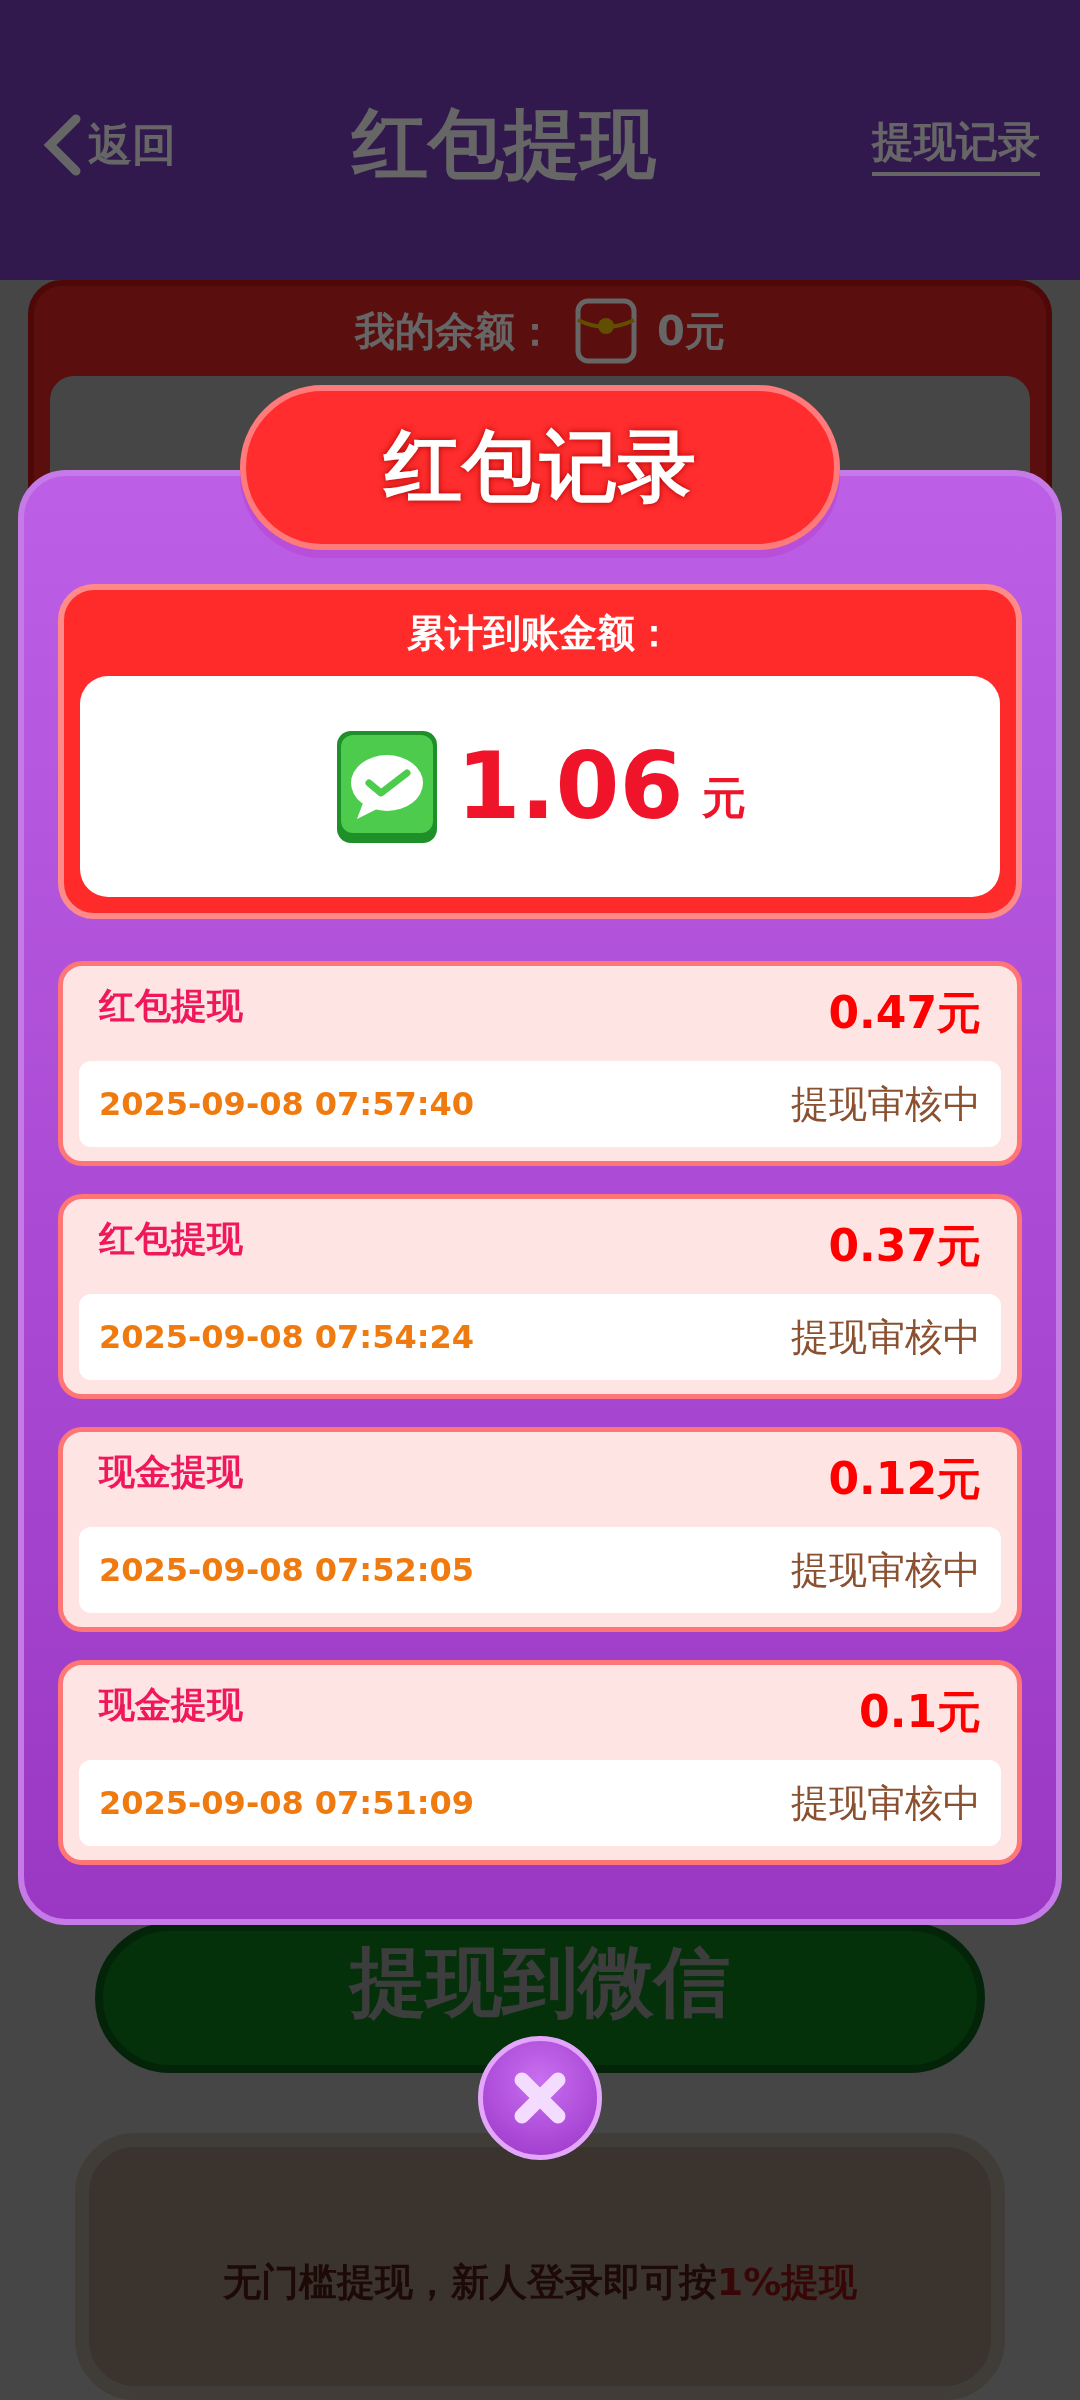 The image size is (1080, 2400). I want to click on envelope-icon, so click(606, 331).